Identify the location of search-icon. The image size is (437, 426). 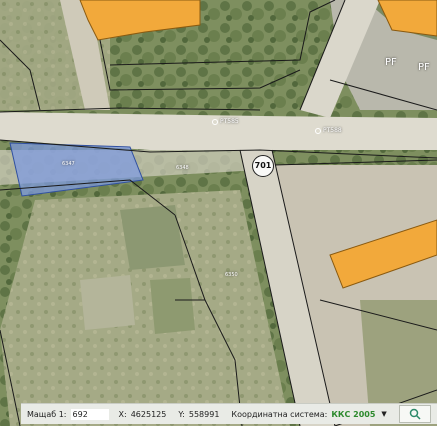
(415, 414).